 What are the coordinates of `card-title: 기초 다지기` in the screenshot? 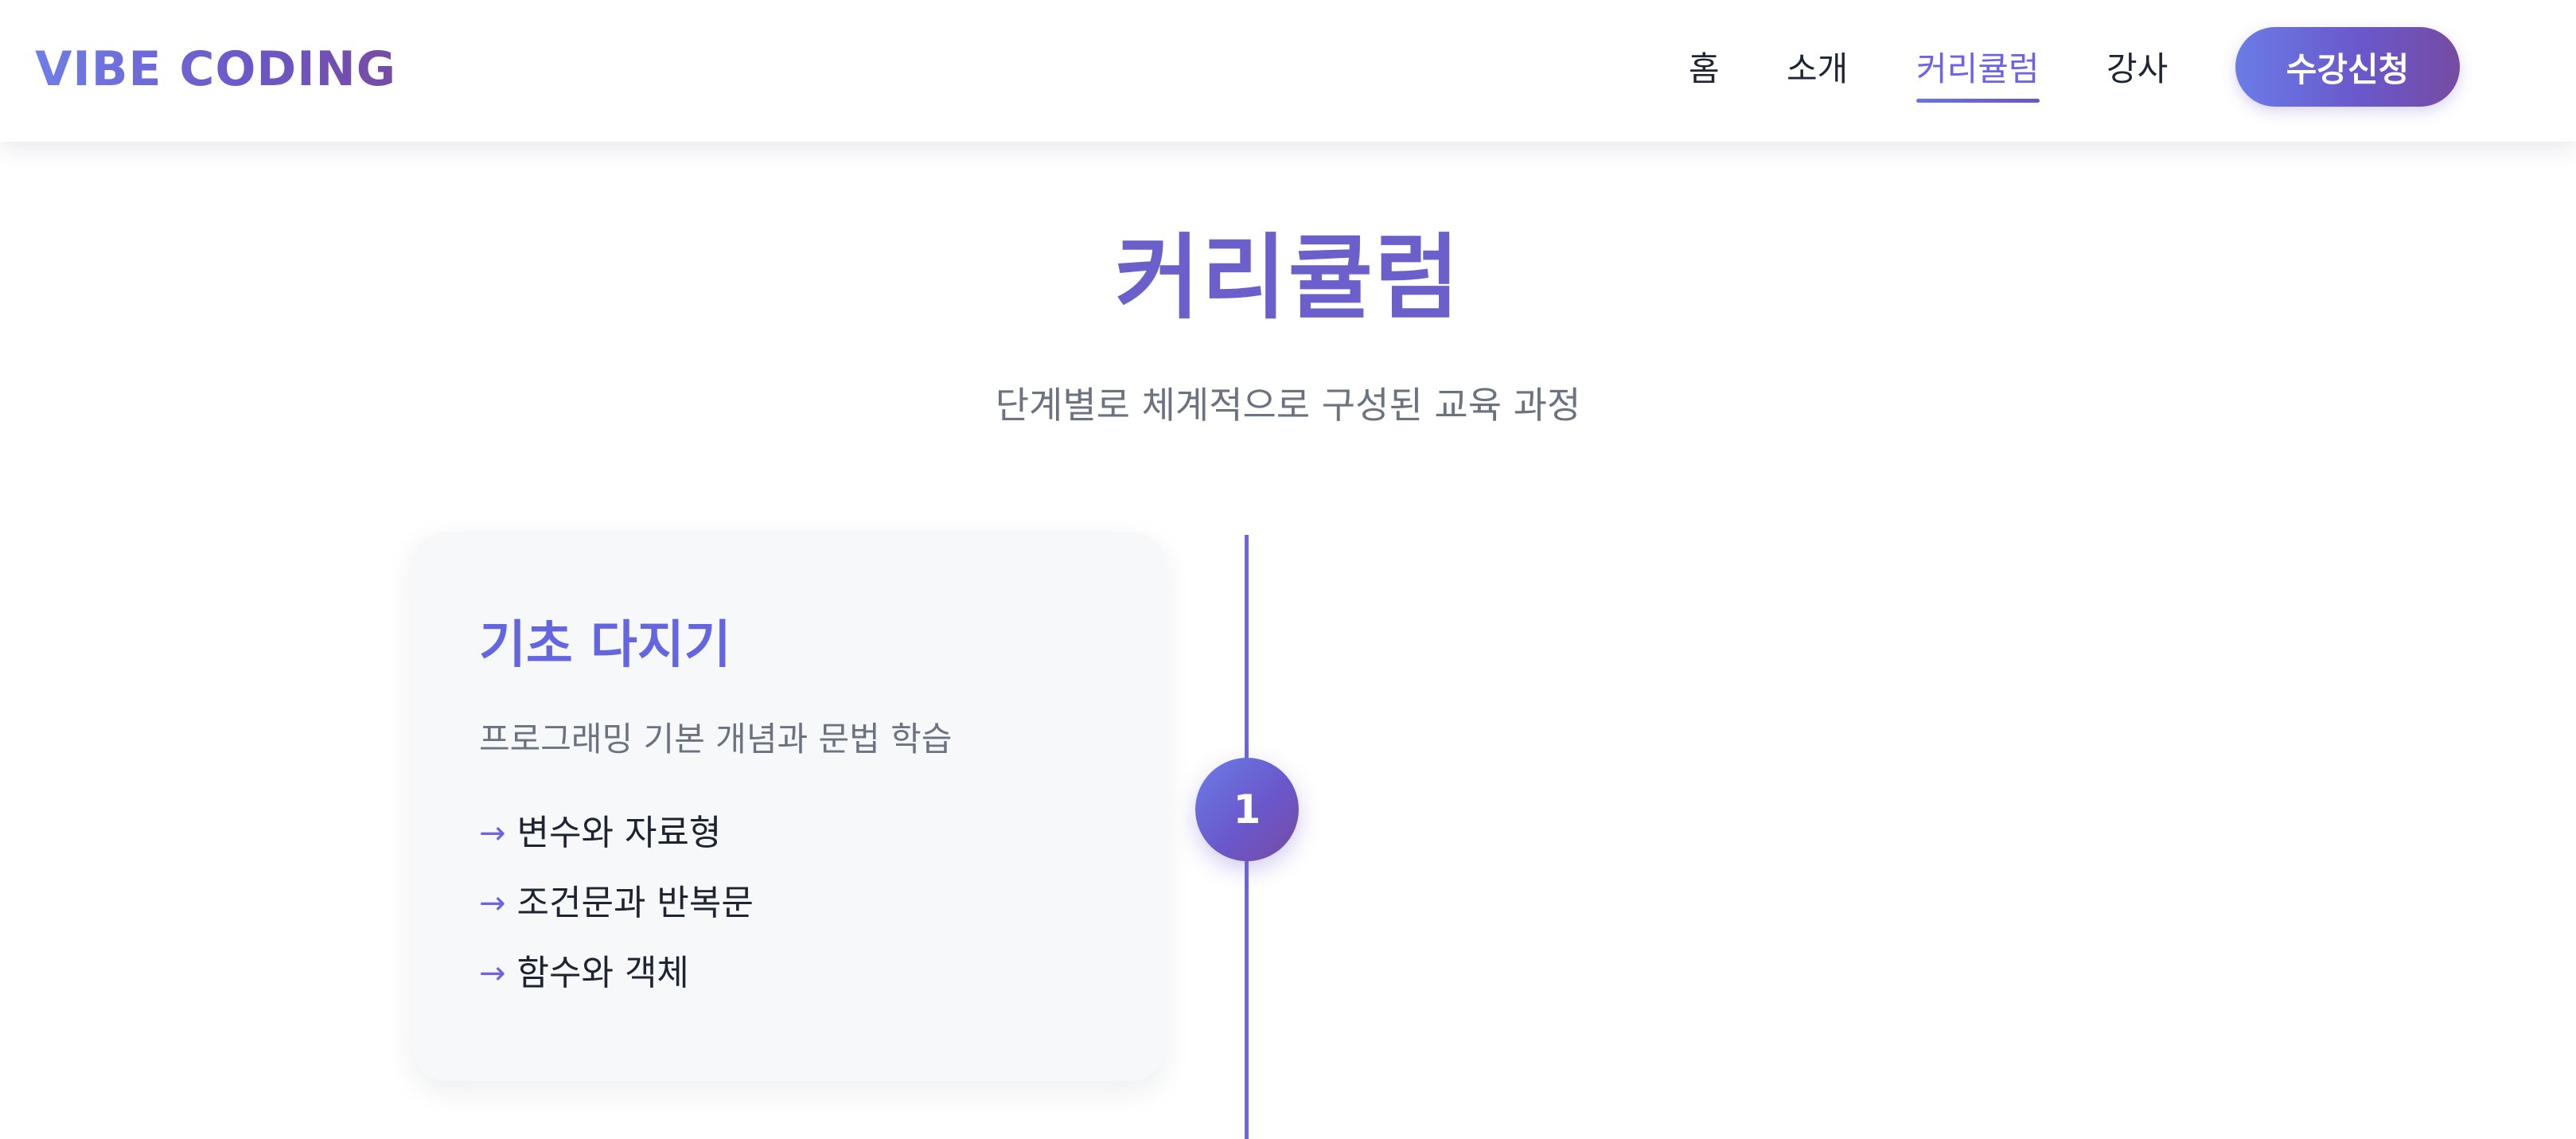 It's located at (605, 645).